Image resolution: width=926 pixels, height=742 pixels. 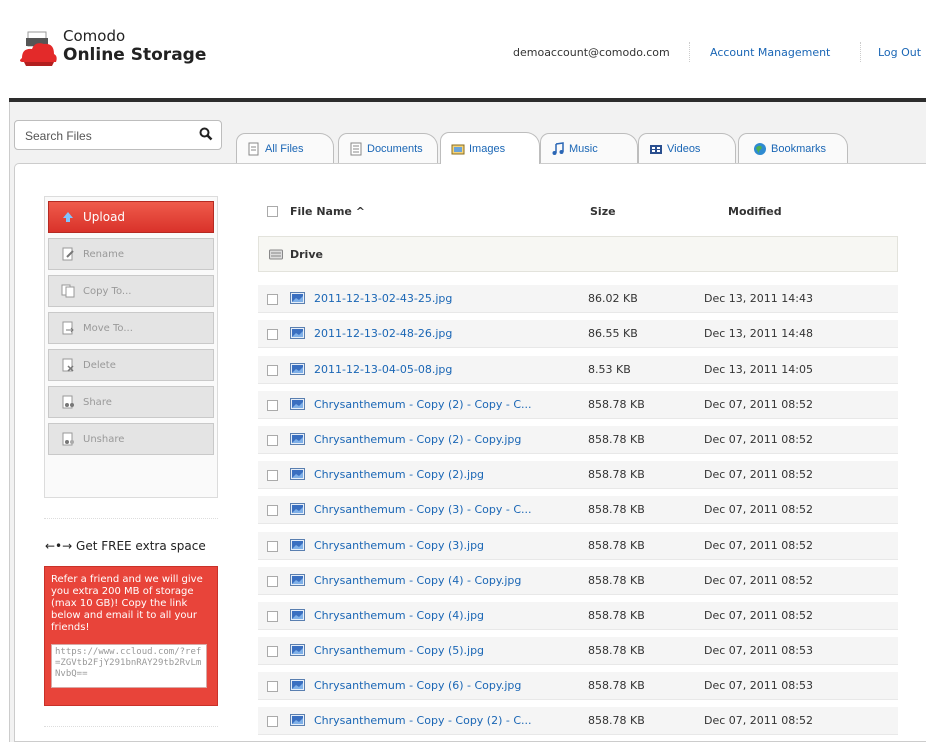 What do you see at coordinates (383, 333) in the screenshot?
I see `file-name-link: 2011-12-13-02-48-26.jpg` at bounding box center [383, 333].